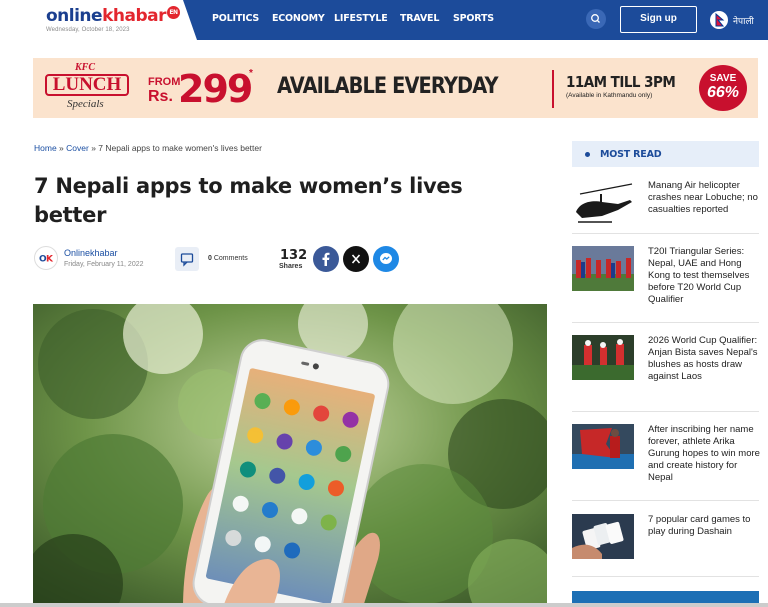 The image size is (768, 607). I want to click on x-icon, so click(356, 259).